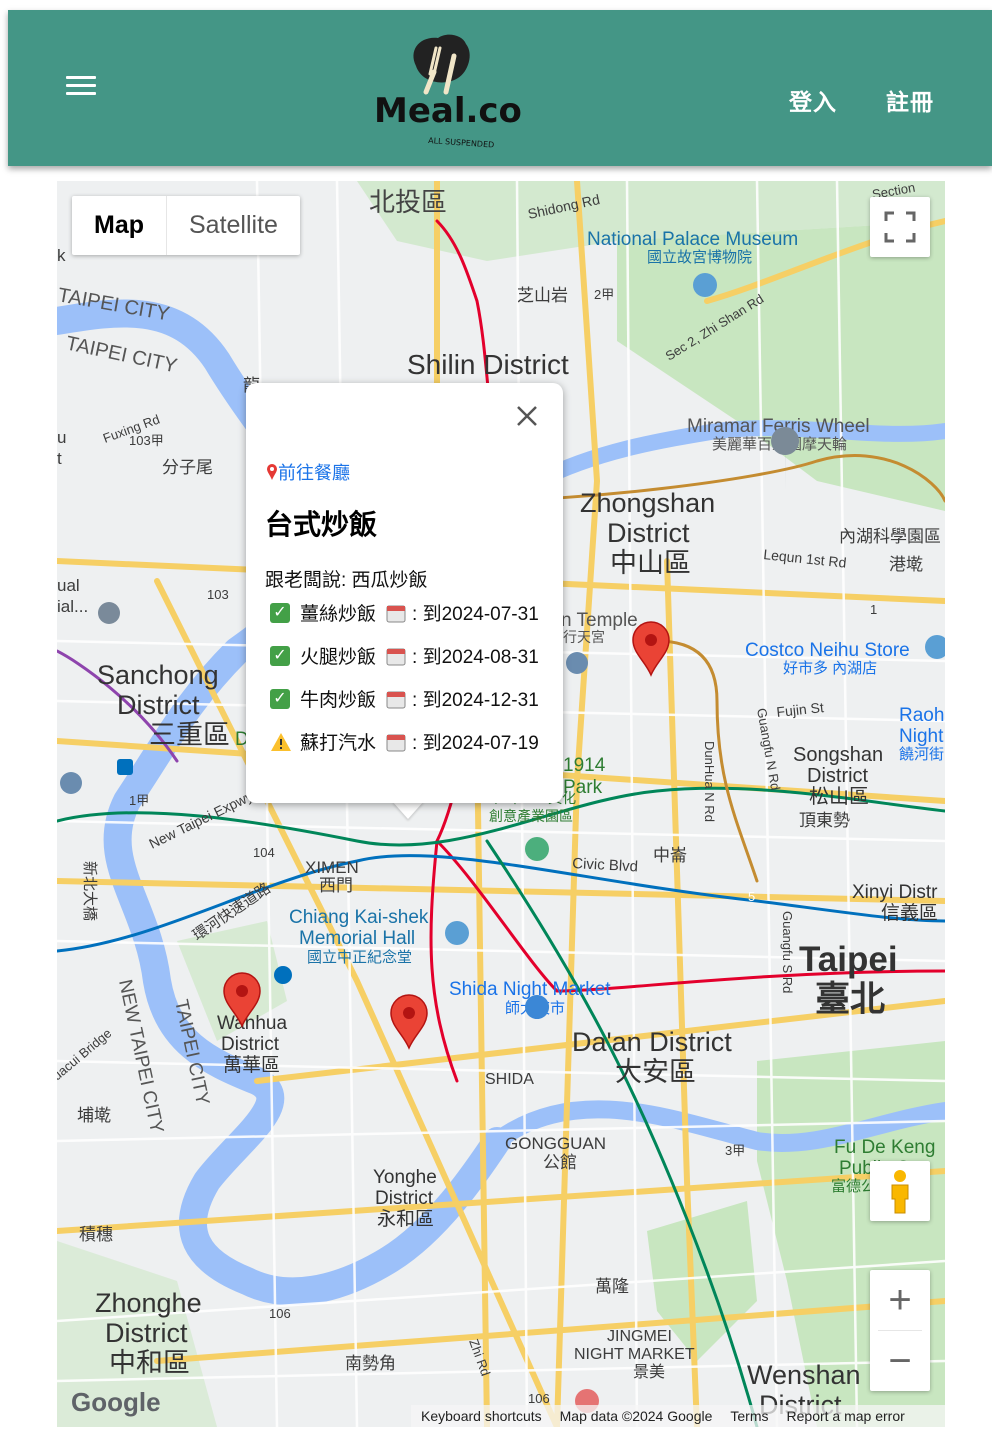 Image resolution: width=992 pixels, height=1450 pixels. Describe the element at coordinates (68, 585) in the screenshot. I see `label-ual: ual` at that location.